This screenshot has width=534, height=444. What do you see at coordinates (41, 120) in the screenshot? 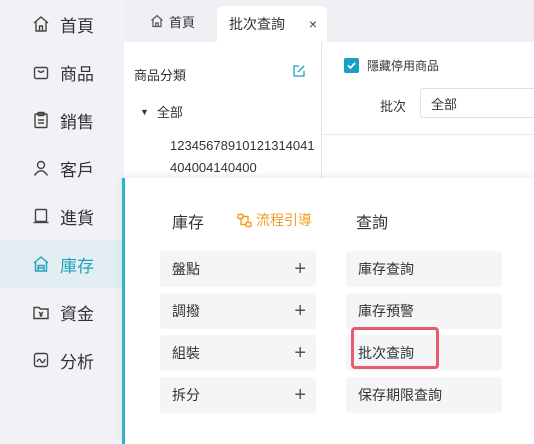
I see `clipboard-icon` at bounding box center [41, 120].